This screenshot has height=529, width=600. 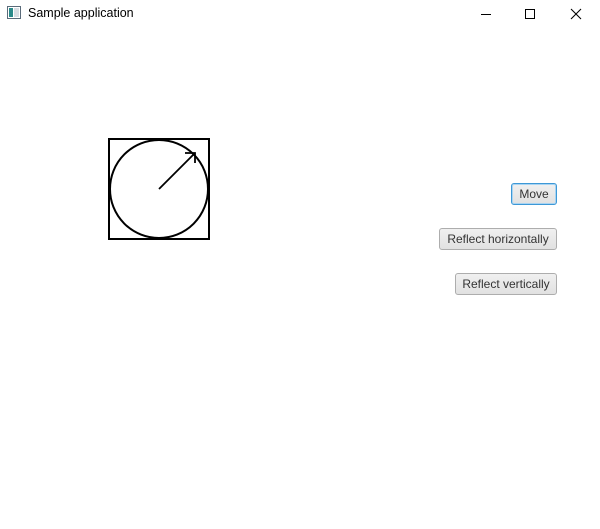 I want to click on maximize-button, so click(x=530, y=14).